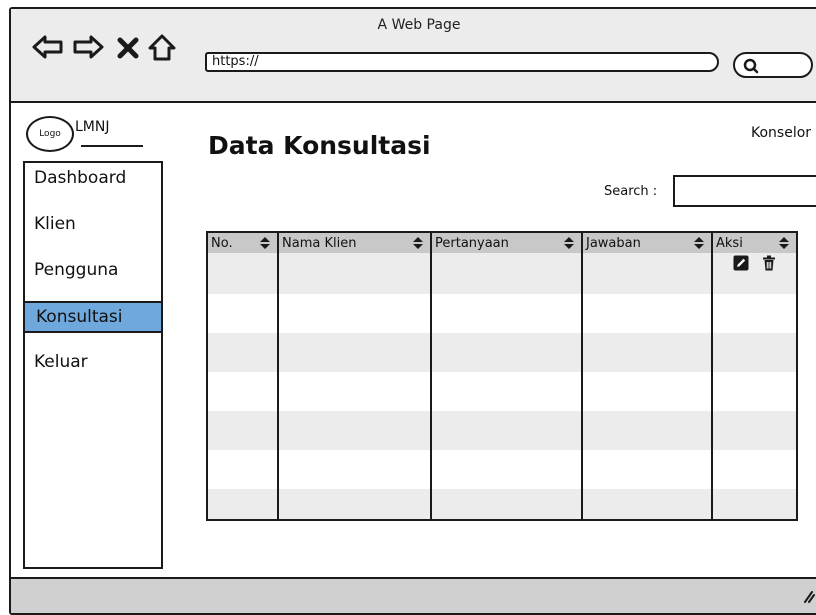 Image resolution: width=816 pixels, height=615 pixels. What do you see at coordinates (472, 243) in the screenshot?
I see `column-header-label: Pertanyaan` at bounding box center [472, 243].